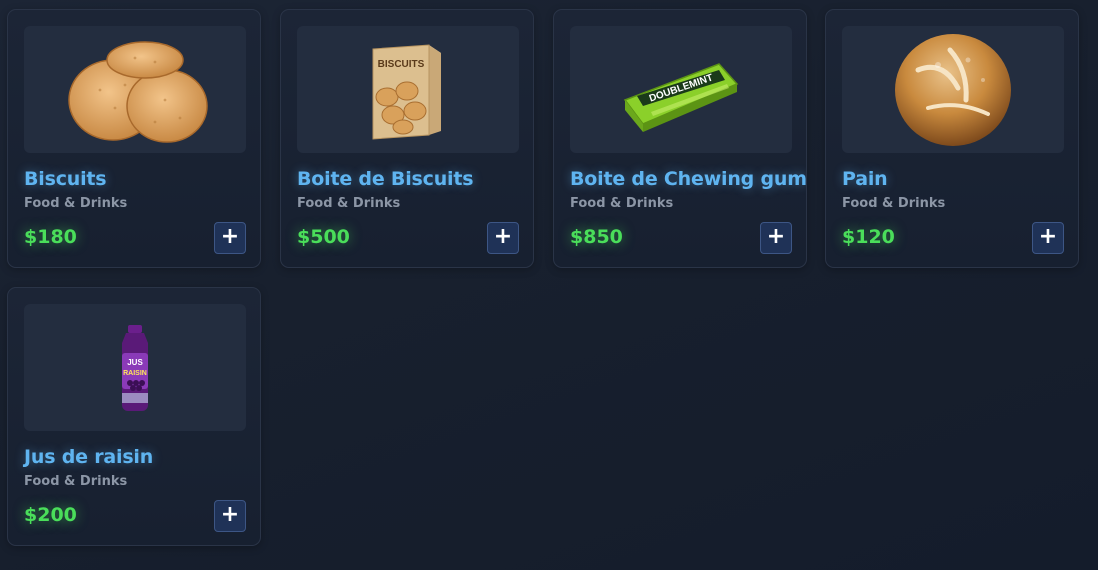 This screenshot has height=570, width=1098. I want to click on product-name: Boite de Biscuits, so click(385, 179).